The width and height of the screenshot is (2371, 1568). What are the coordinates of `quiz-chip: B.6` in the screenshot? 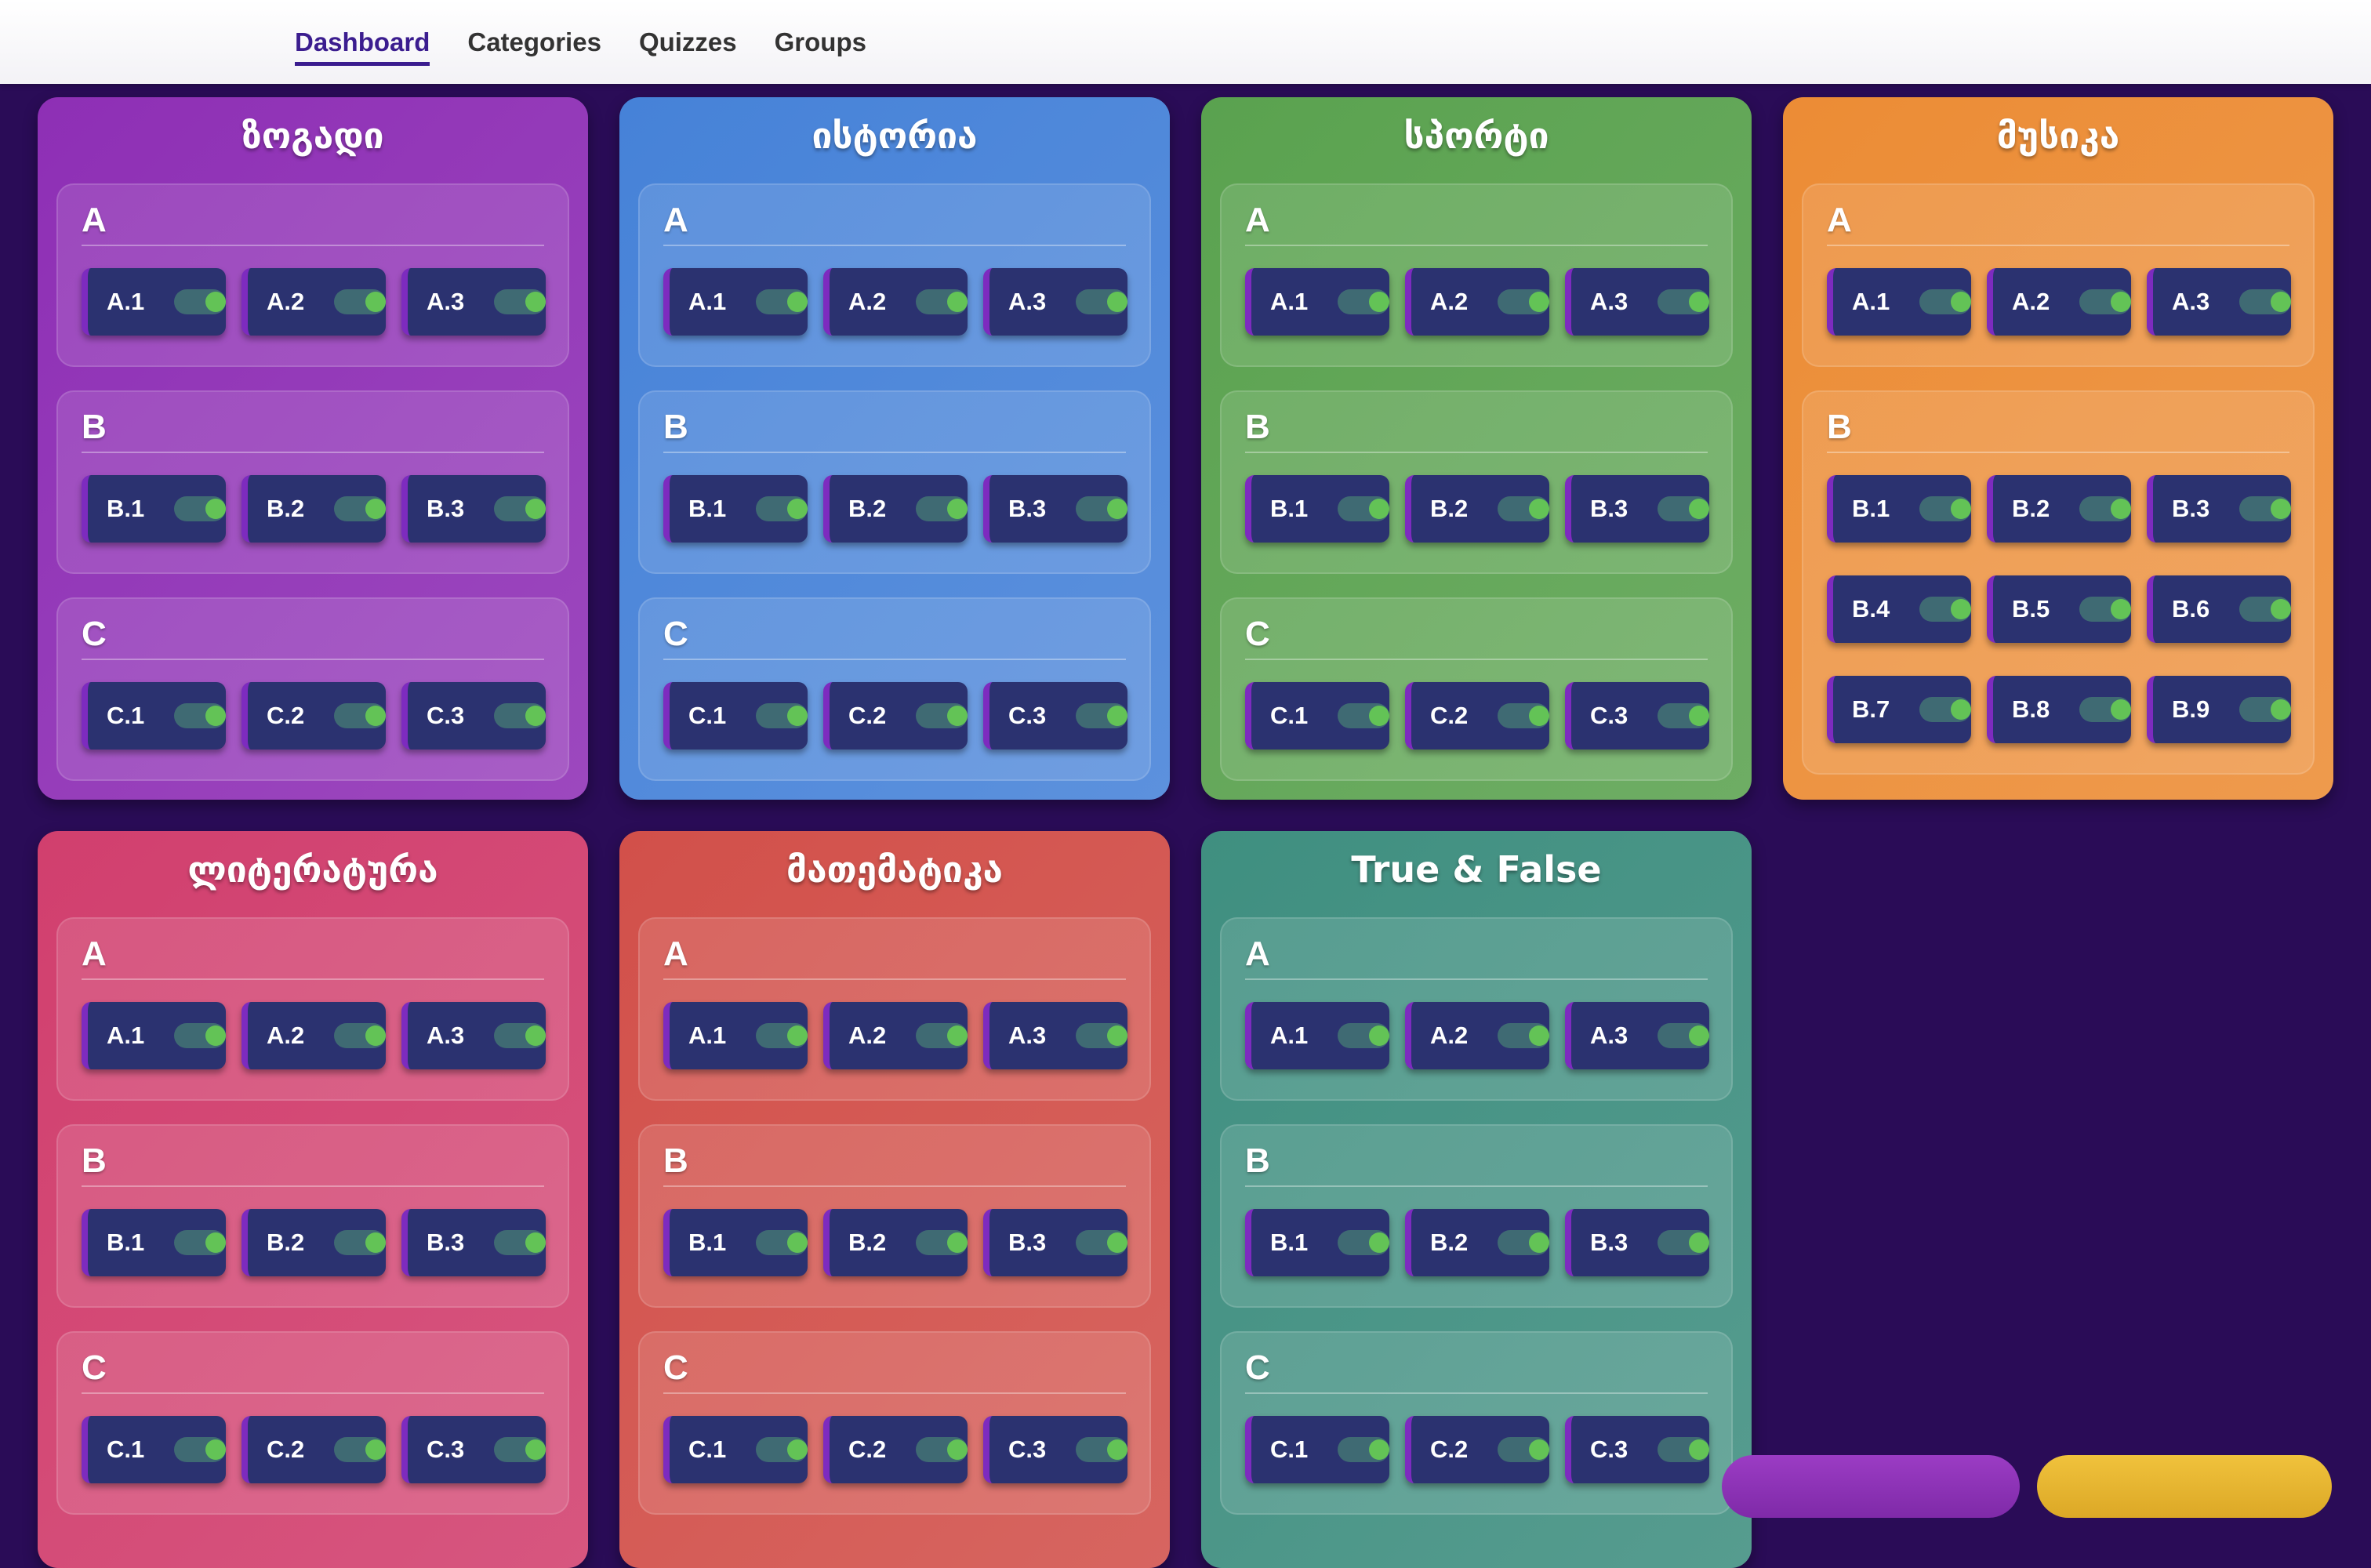 It's located at (2219, 609).